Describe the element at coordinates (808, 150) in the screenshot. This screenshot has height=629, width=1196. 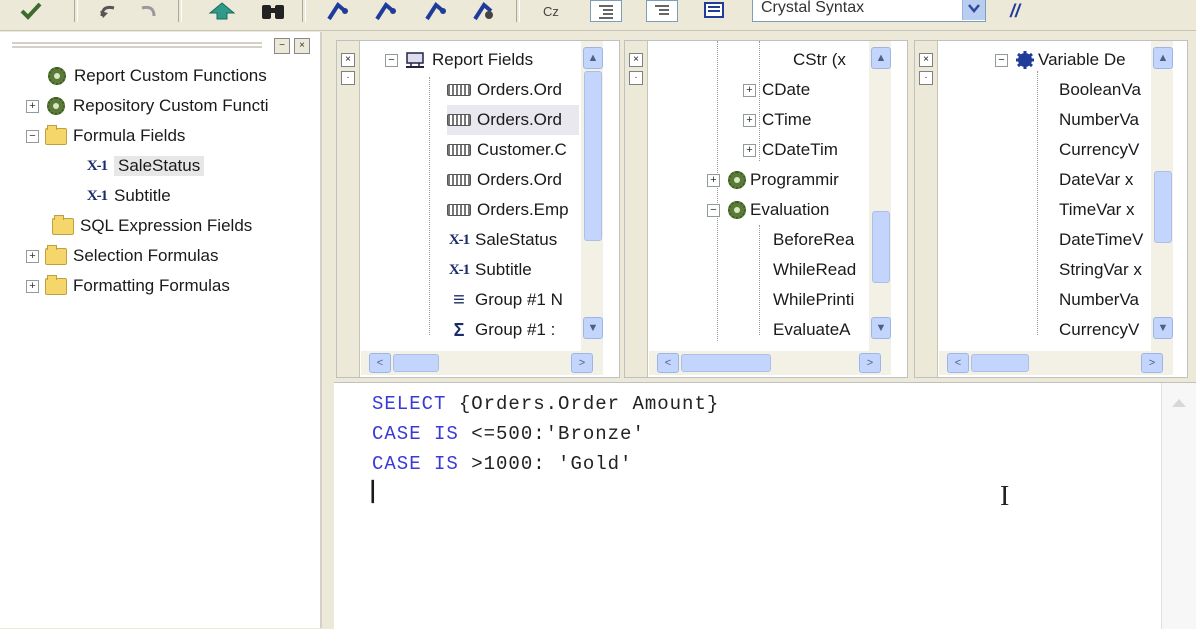
I see `list-item: + CDateTim` at that location.